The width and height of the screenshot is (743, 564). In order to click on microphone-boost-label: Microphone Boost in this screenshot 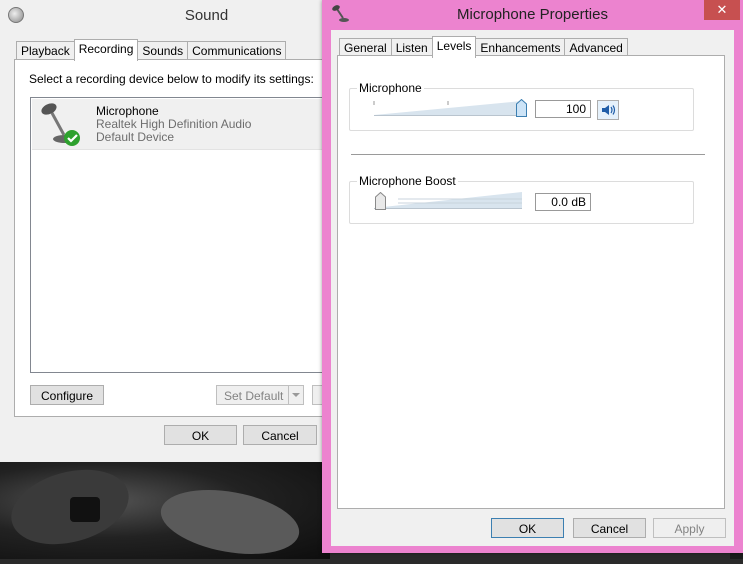, I will do `click(407, 181)`.